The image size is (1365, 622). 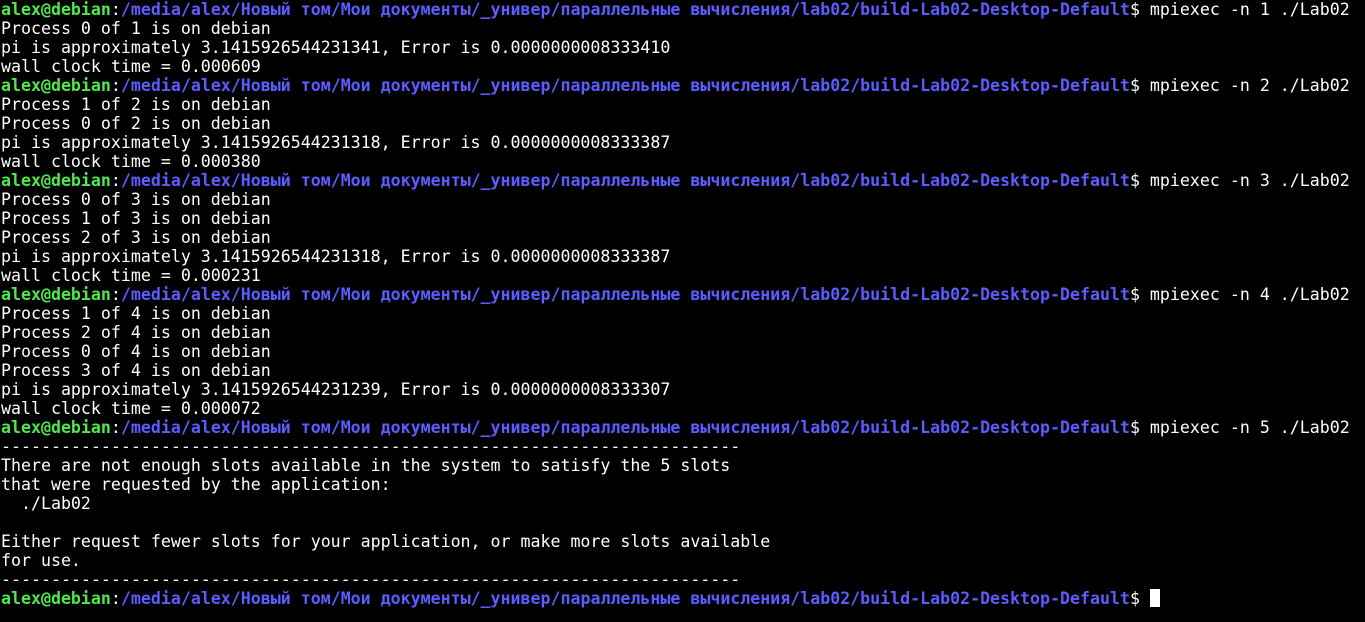 I want to click on command-text: mpiexec -n 3 ./Lab02, so click(x=1249, y=180).